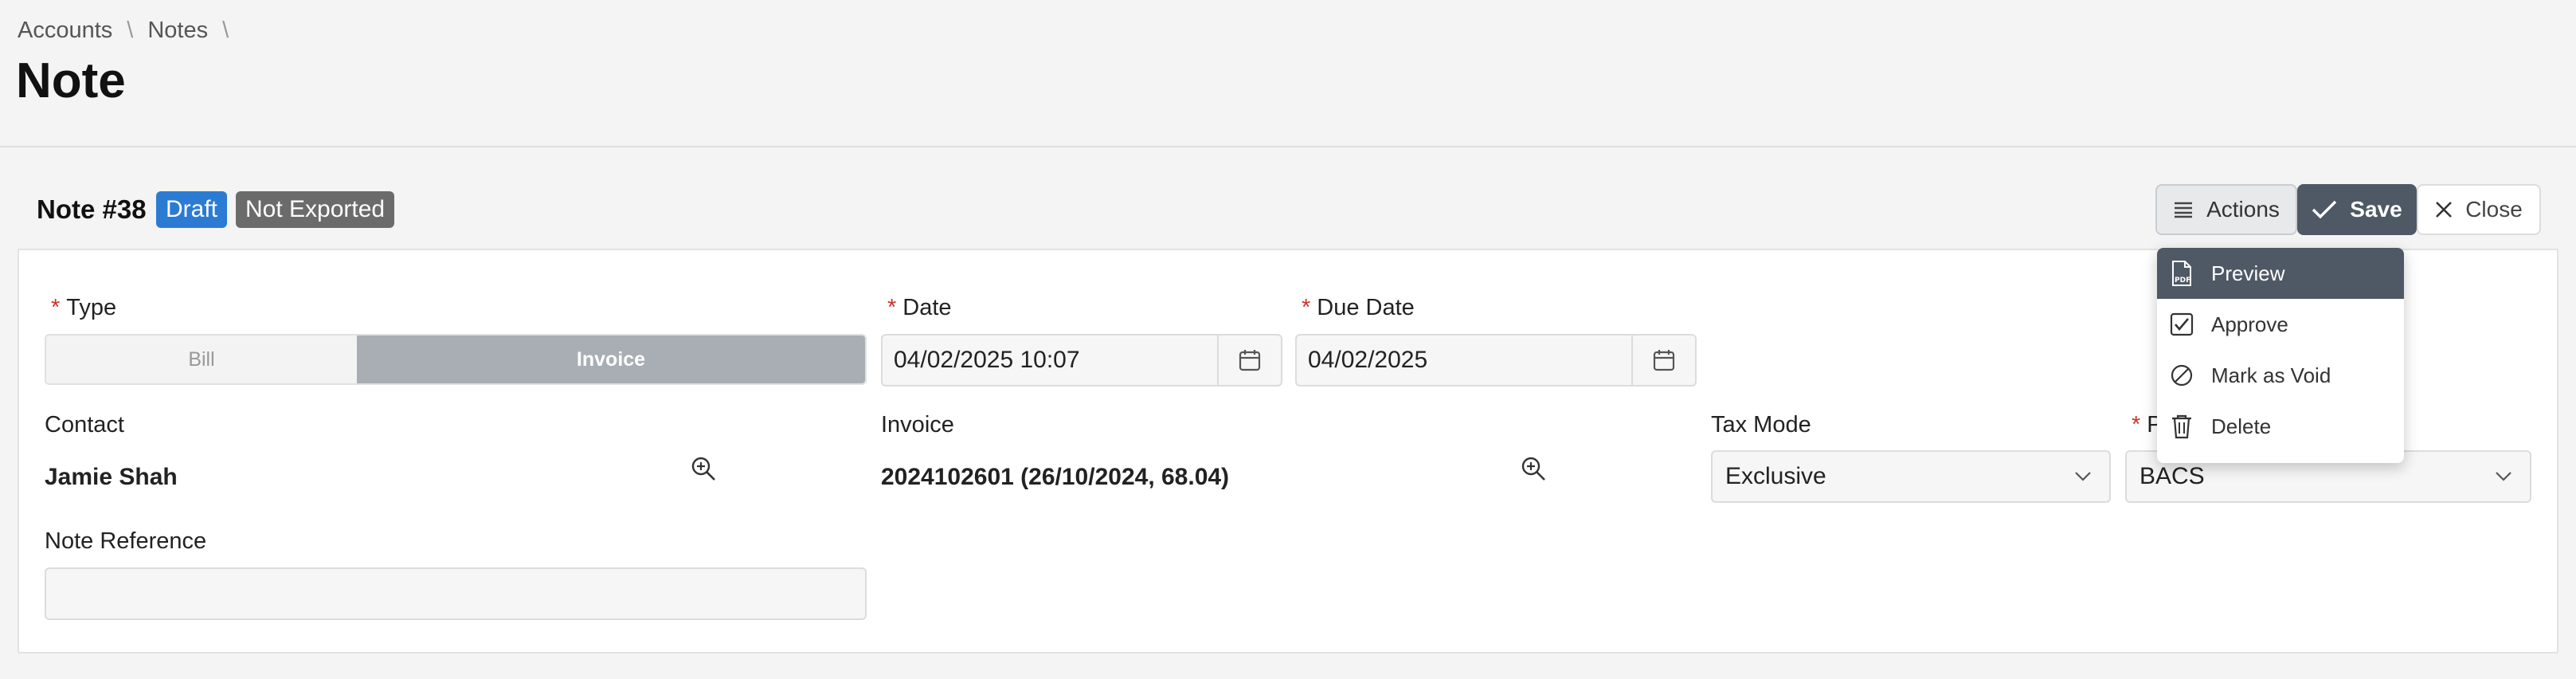 This screenshot has width=2576, height=679. I want to click on note-reference-input, so click(456, 593).